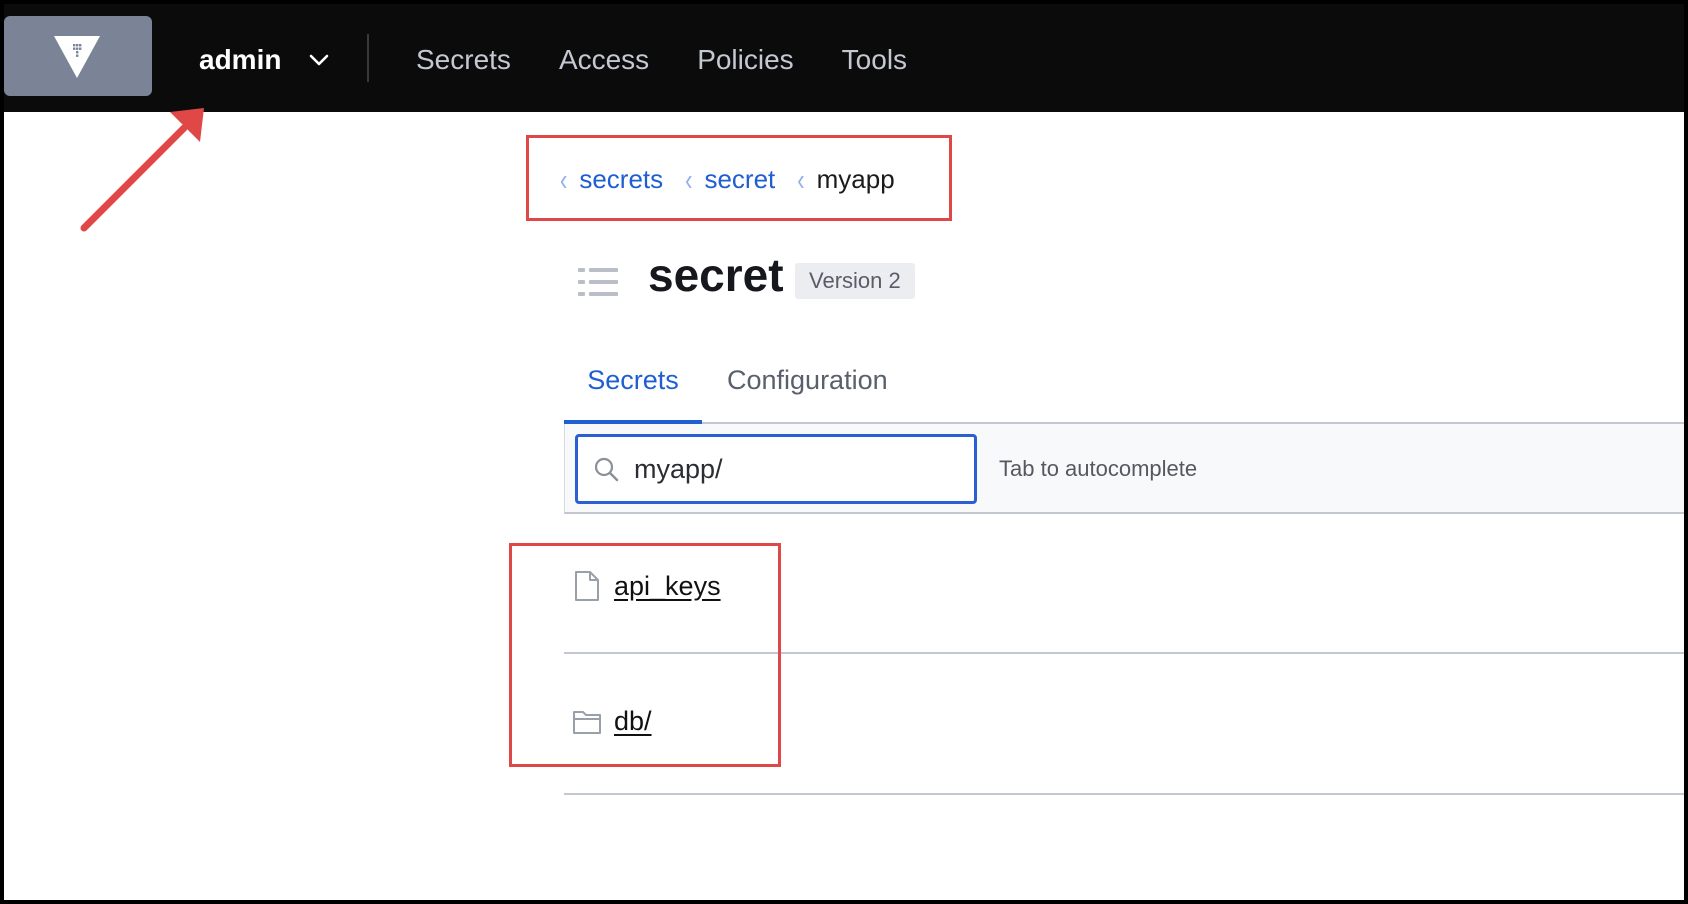 The width and height of the screenshot is (1688, 904). What do you see at coordinates (874, 60) in the screenshot?
I see `nav-link-tools: Tools` at bounding box center [874, 60].